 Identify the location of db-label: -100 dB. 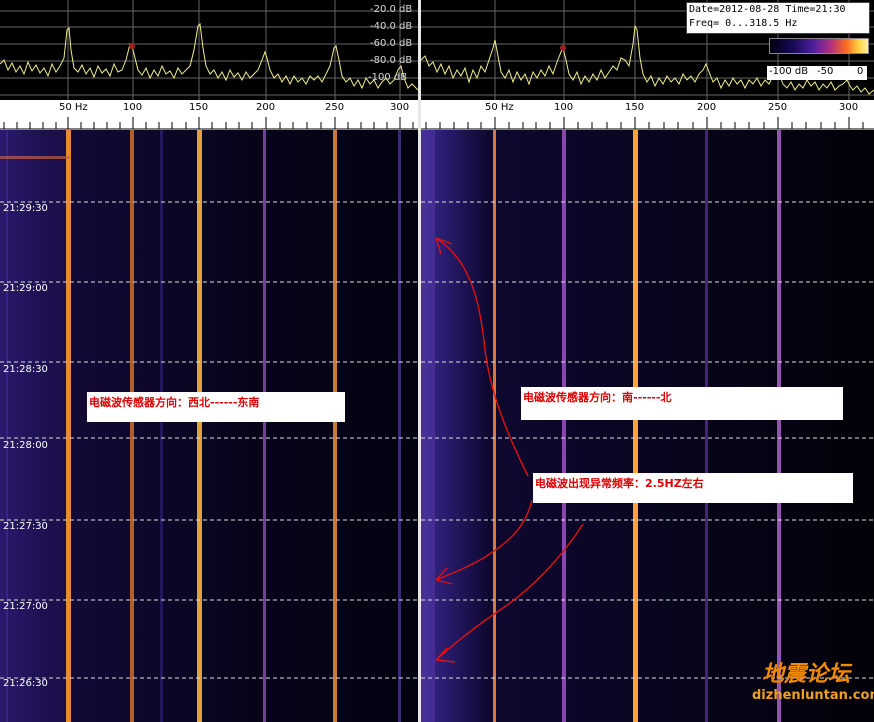
(388, 77).